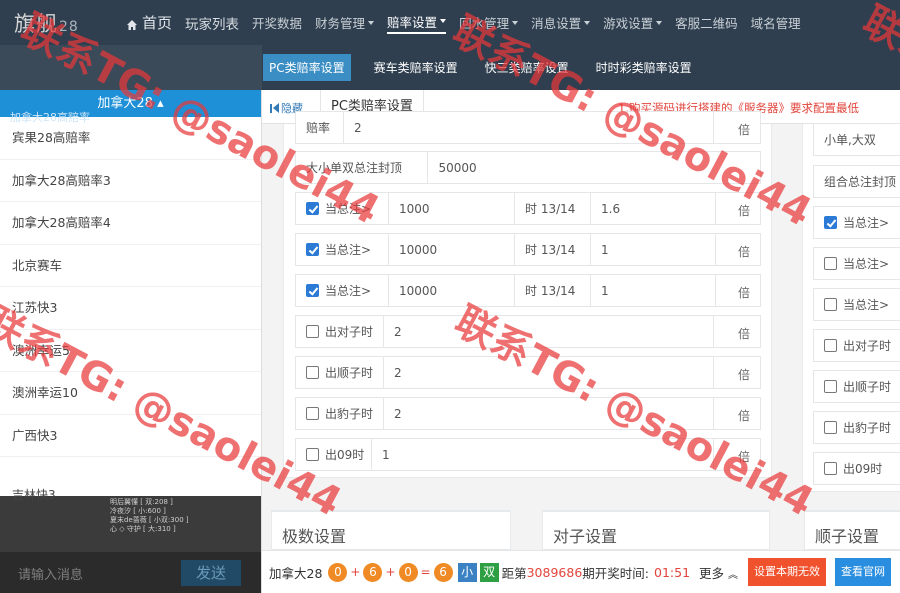  Describe the element at coordinates (416, 67) in the screenshot. I see `tab-racing-odds: 赛车类赔率设置` at that location.